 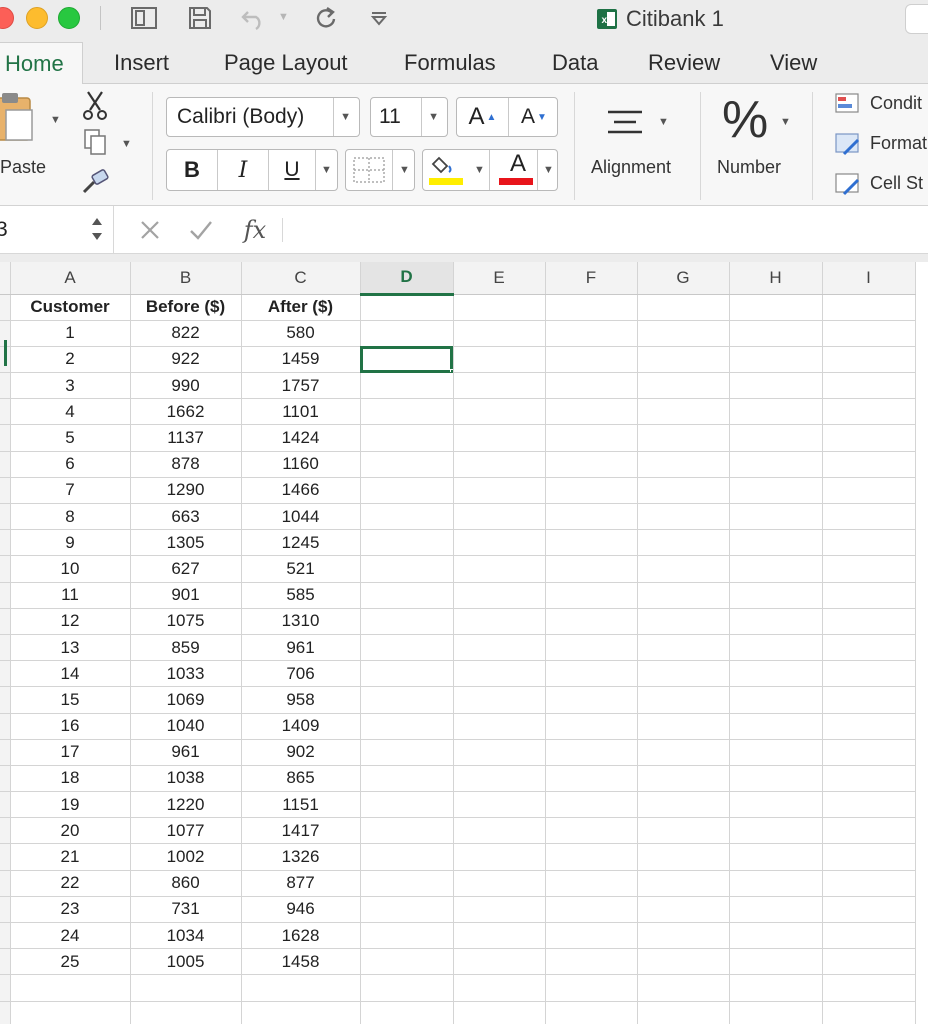 I want to click on cell-styles-label: Cell St, so click(x=896, y=183).